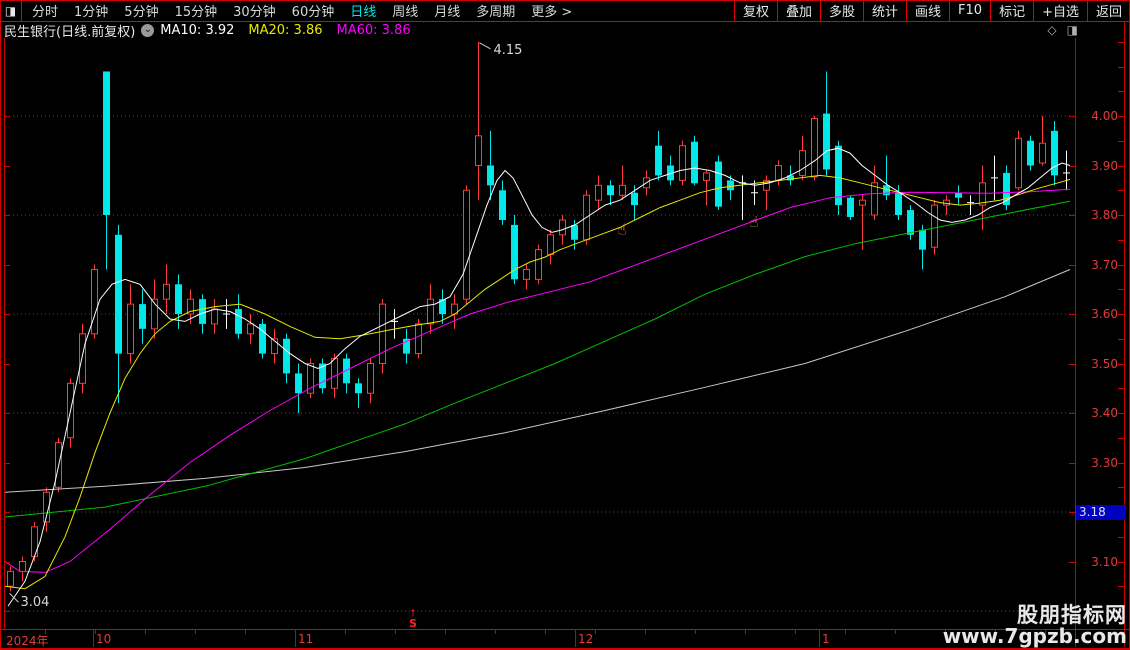  I want to click on toolbar-buttons: 复权 叠加 多股 统计 画线 F10 标记 +自选 返回, so click(931, 10).